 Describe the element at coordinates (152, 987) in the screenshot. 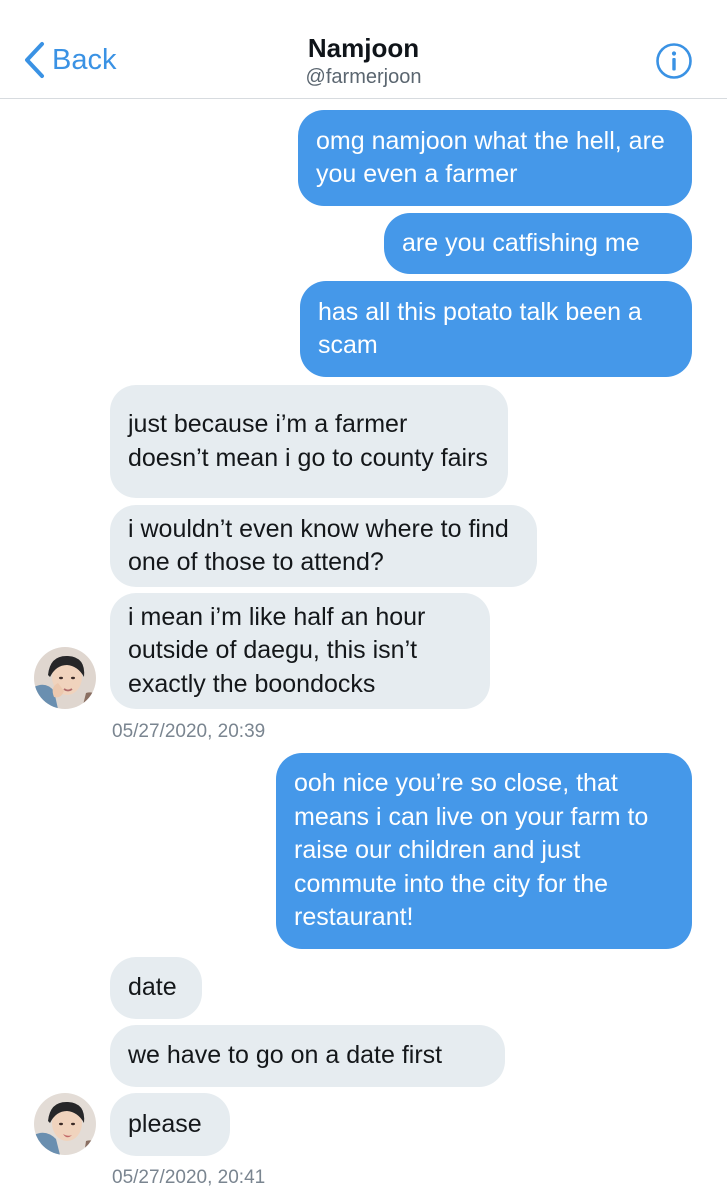

I see `message-text: date` at that location.